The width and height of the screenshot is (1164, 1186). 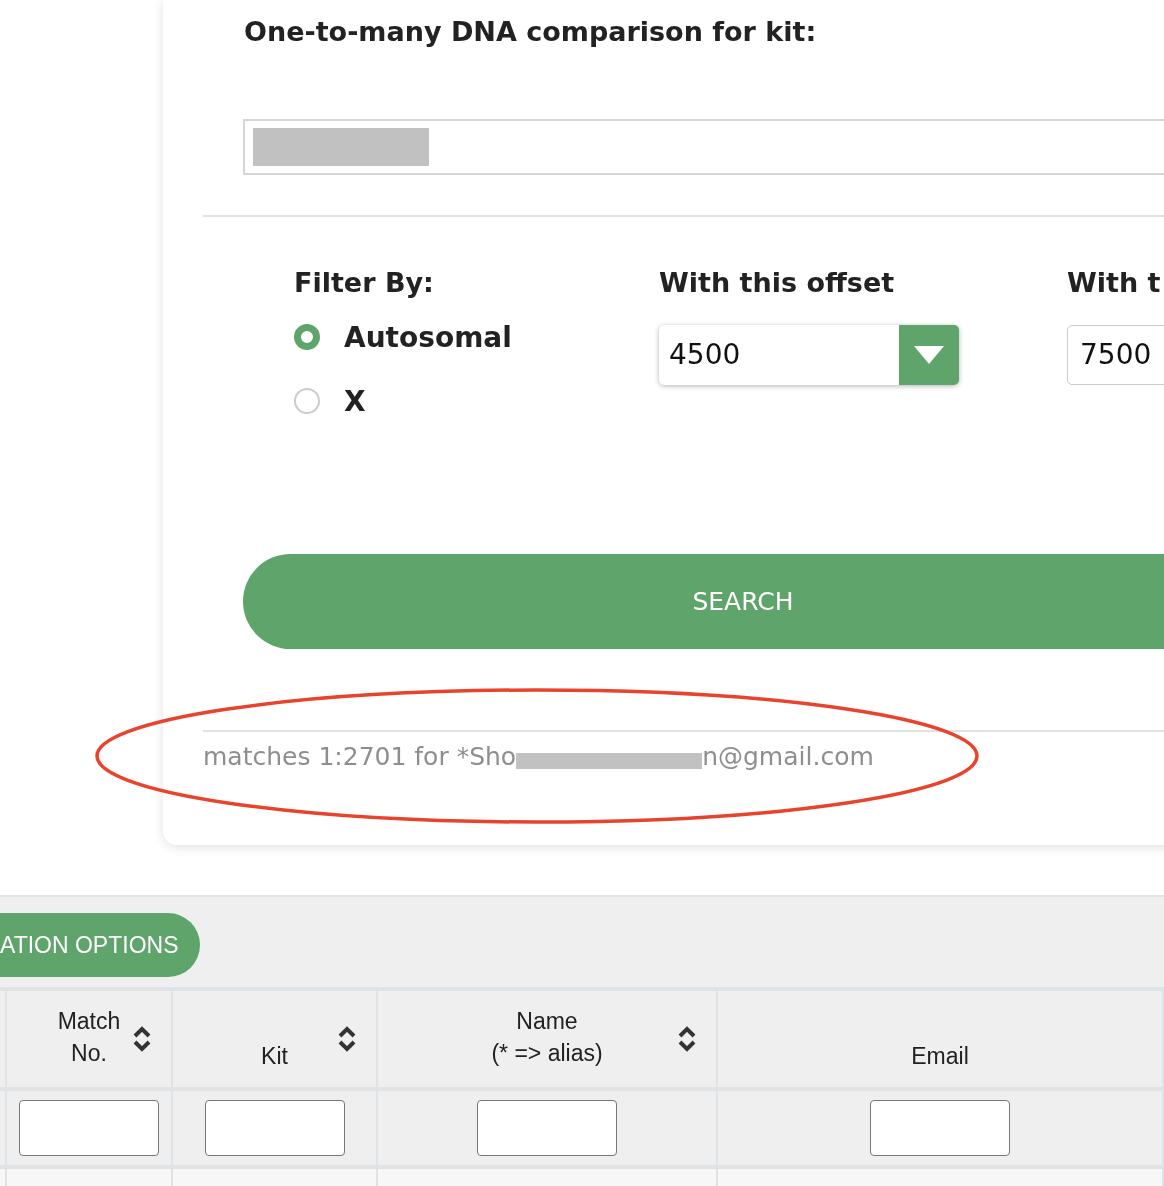 I want to click on value-dropdown: 7500, so click(x=1115, y=355).